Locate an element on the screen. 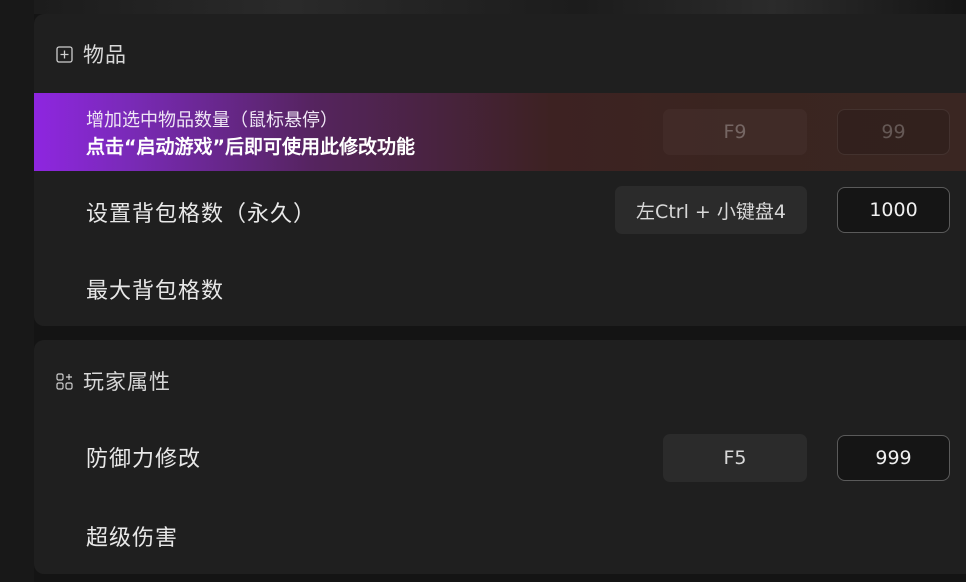  apps-add-icon is located at coordinates (64, 381).